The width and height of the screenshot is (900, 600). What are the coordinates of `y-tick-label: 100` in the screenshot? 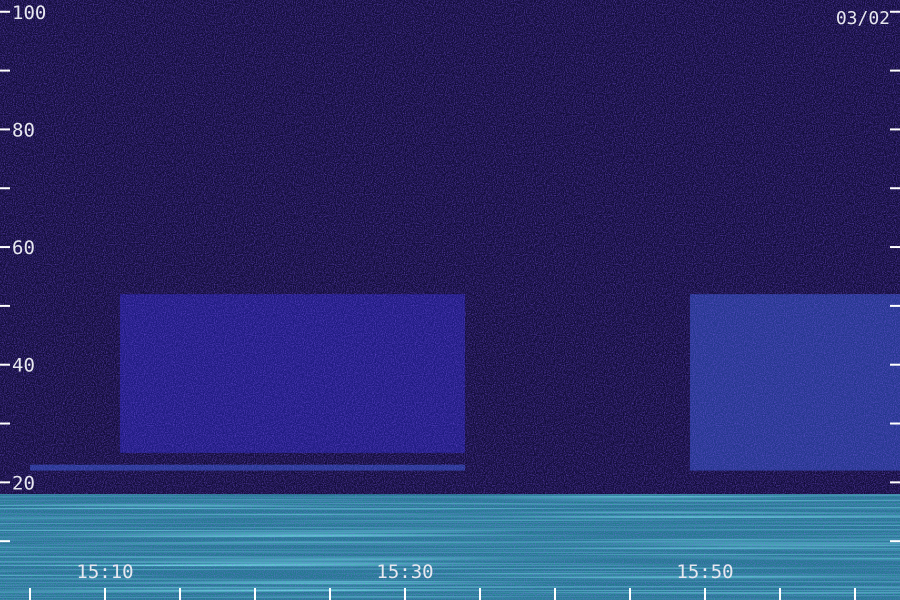 It's located at (29, 13).